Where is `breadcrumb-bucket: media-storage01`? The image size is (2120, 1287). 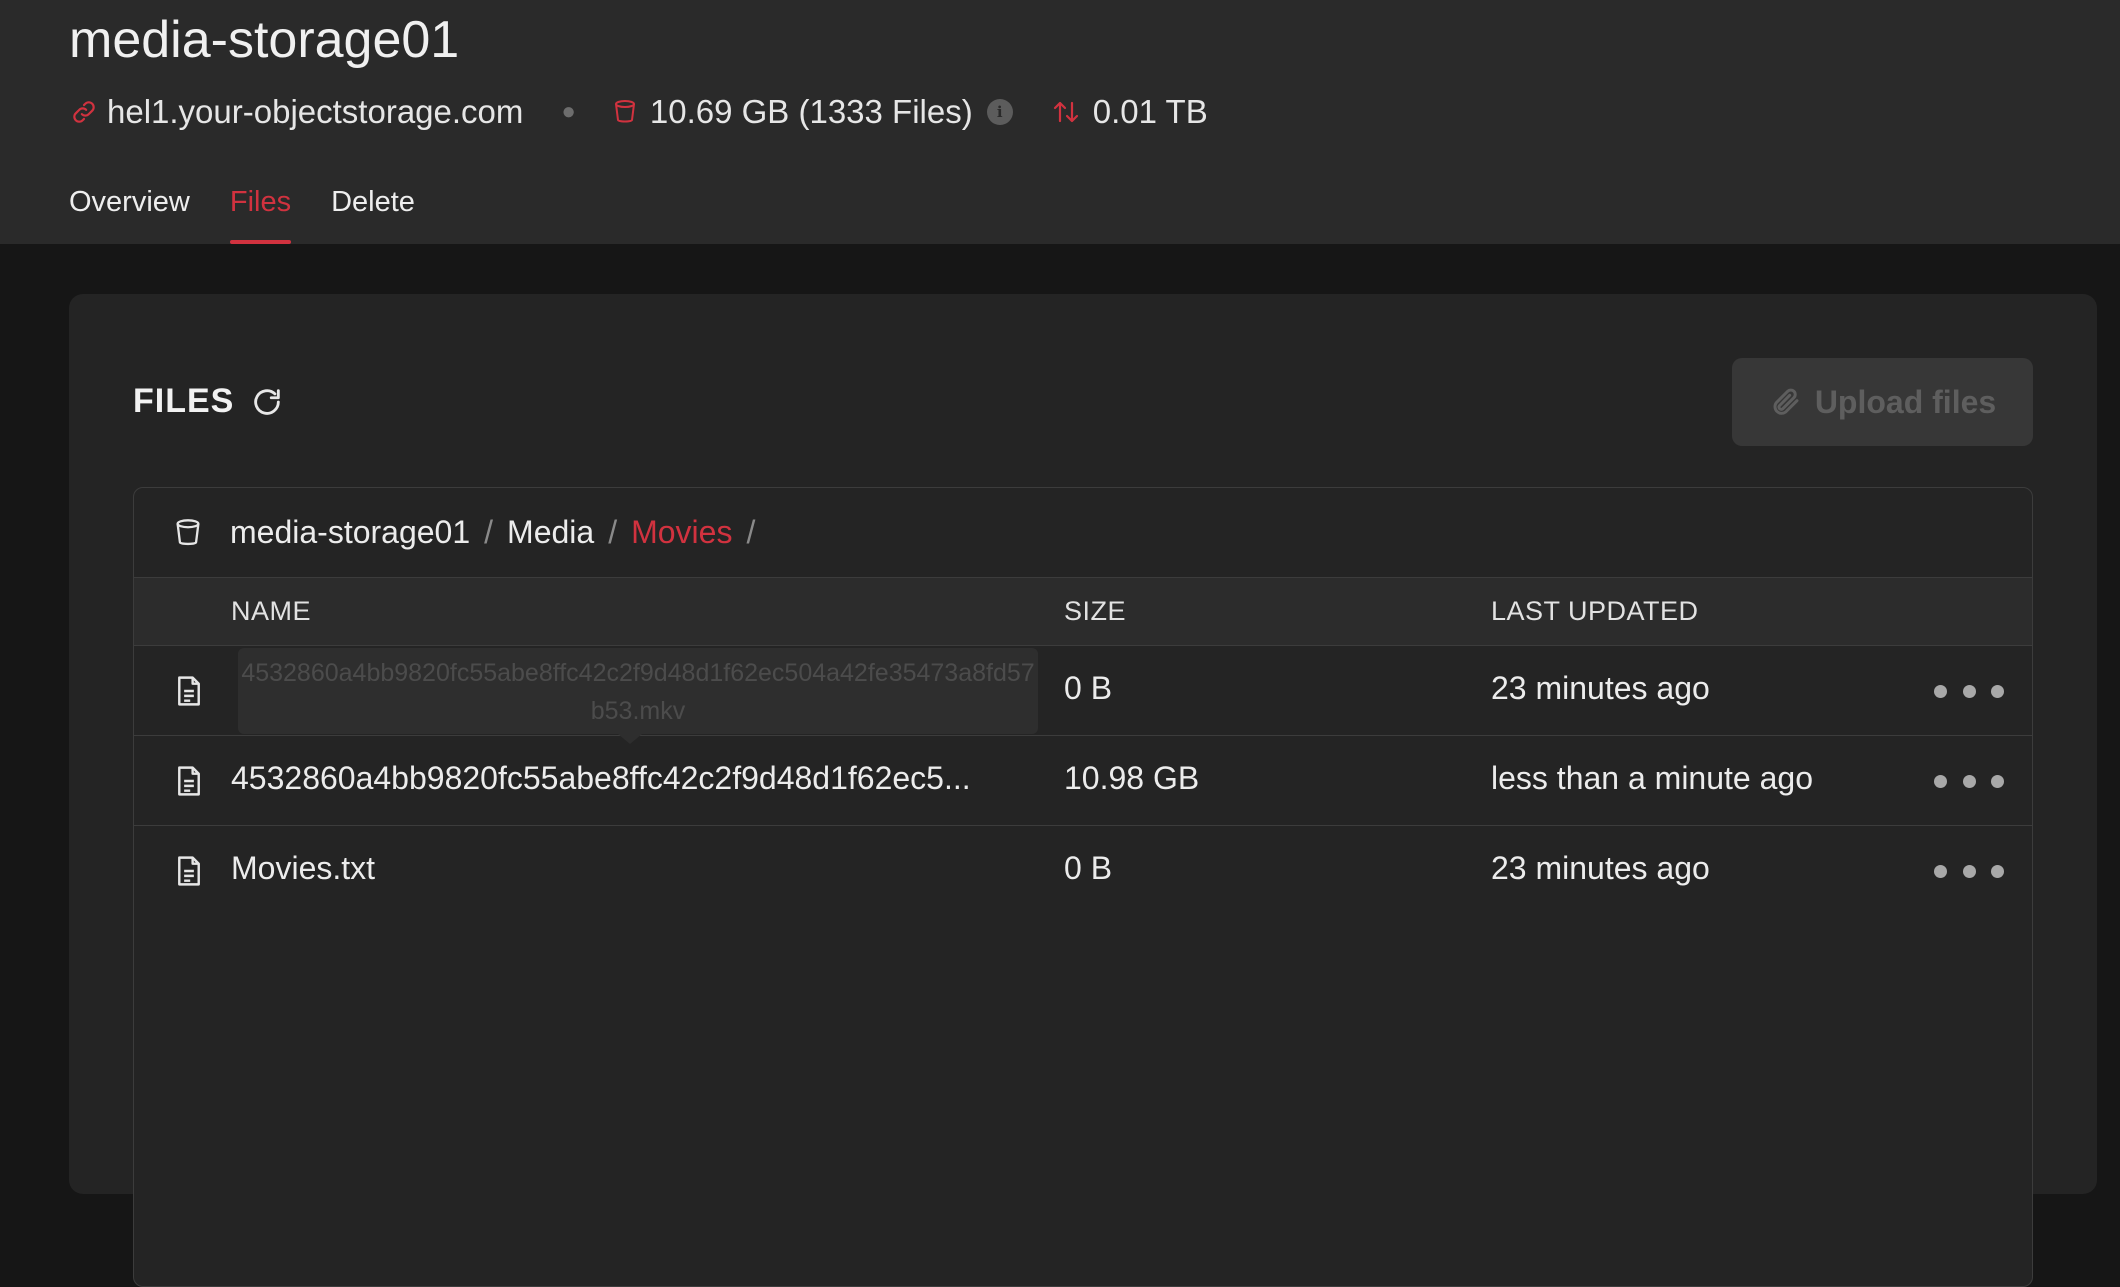
breadcrumb-bucket: media-storage01 is located at coordinates (350, 532).